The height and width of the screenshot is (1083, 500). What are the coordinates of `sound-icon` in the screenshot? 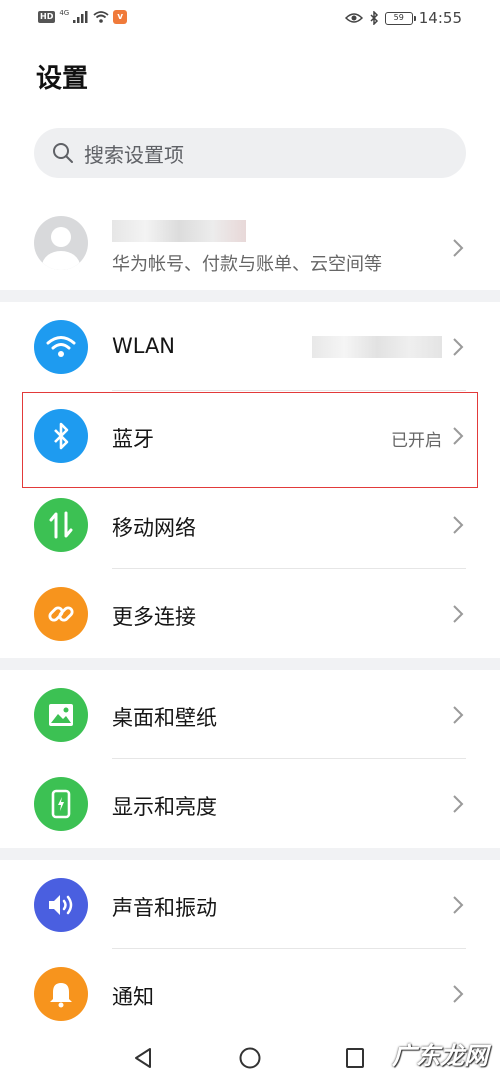 It's located at (61, 905).